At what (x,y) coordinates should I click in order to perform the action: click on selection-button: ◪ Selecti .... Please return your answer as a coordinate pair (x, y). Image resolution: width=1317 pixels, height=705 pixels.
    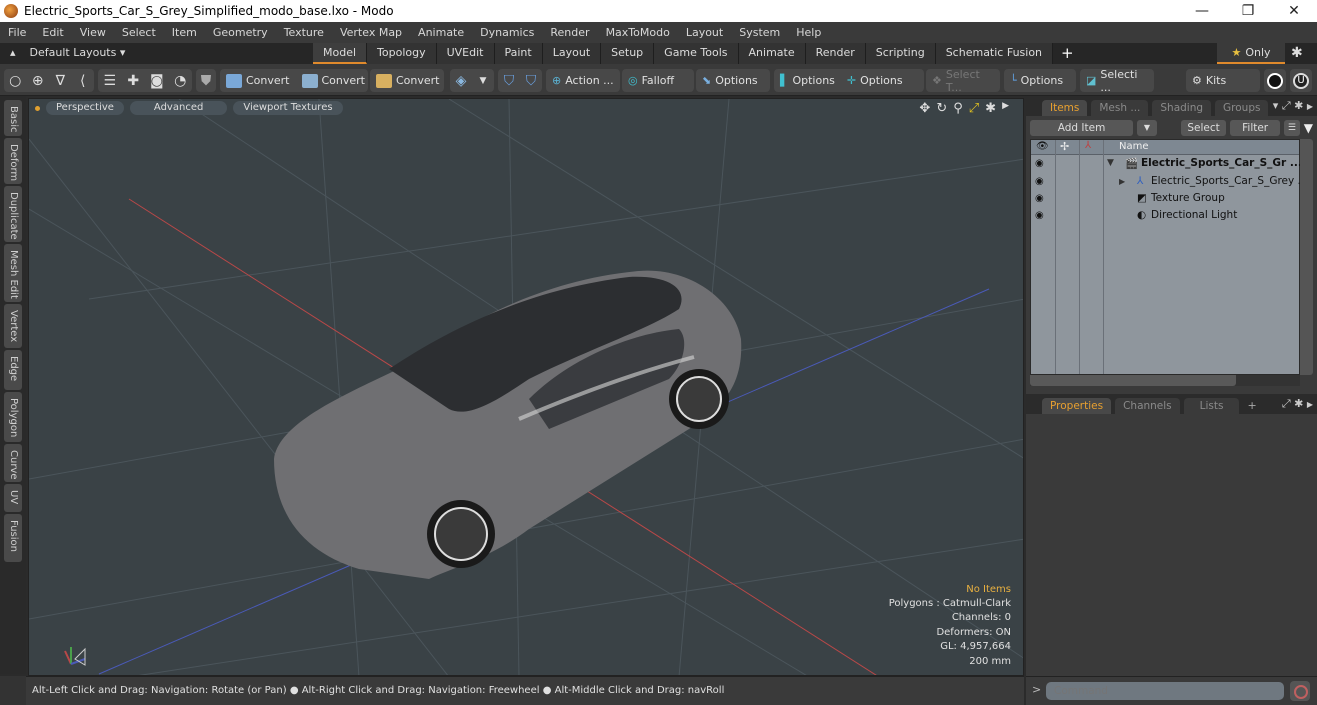
    Looking at the image, I should click on (1117, 81).